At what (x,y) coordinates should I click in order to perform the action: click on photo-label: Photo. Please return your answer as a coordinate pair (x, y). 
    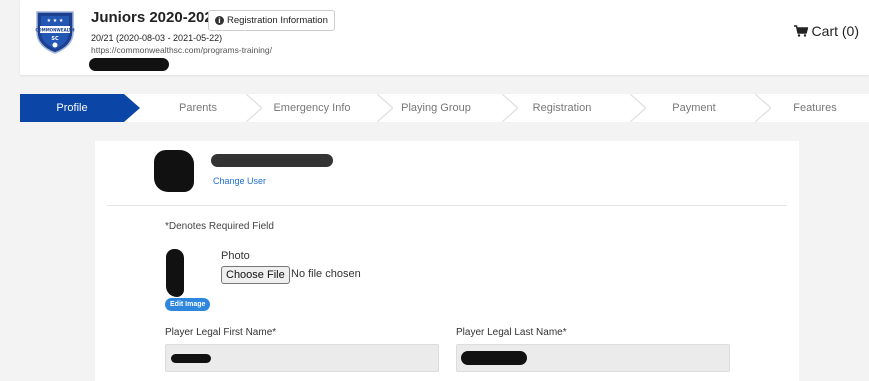
    Looking at the image, I should click on (235, 256).